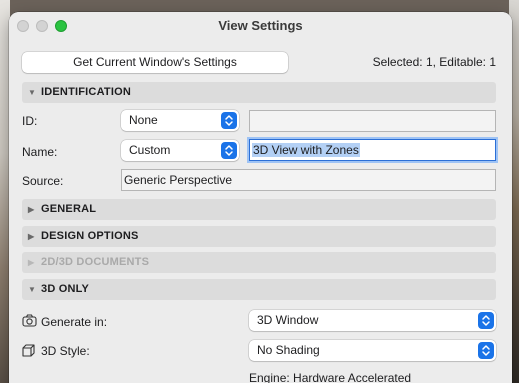 The width and height of the screenshot is (519, 383). Describe the element at coordinates (434, 62) in the screenshot. I see `selection-info: Selected: 1, Editable: 1` at that location.